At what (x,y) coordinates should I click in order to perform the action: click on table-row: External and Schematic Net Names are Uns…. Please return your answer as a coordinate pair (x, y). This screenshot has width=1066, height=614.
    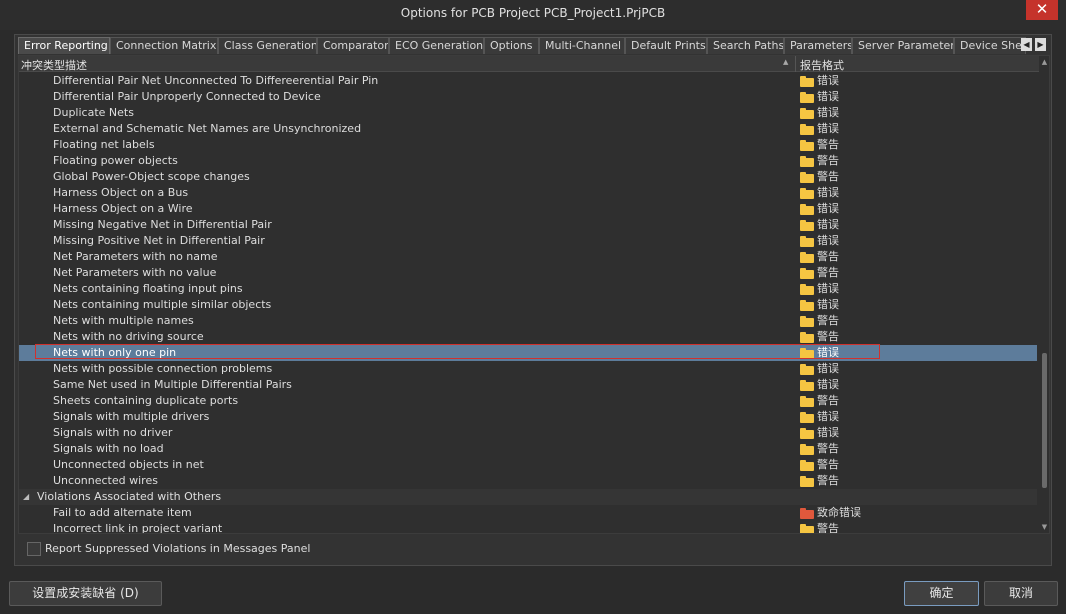
    Looking at the image, I should click on (528, 129).